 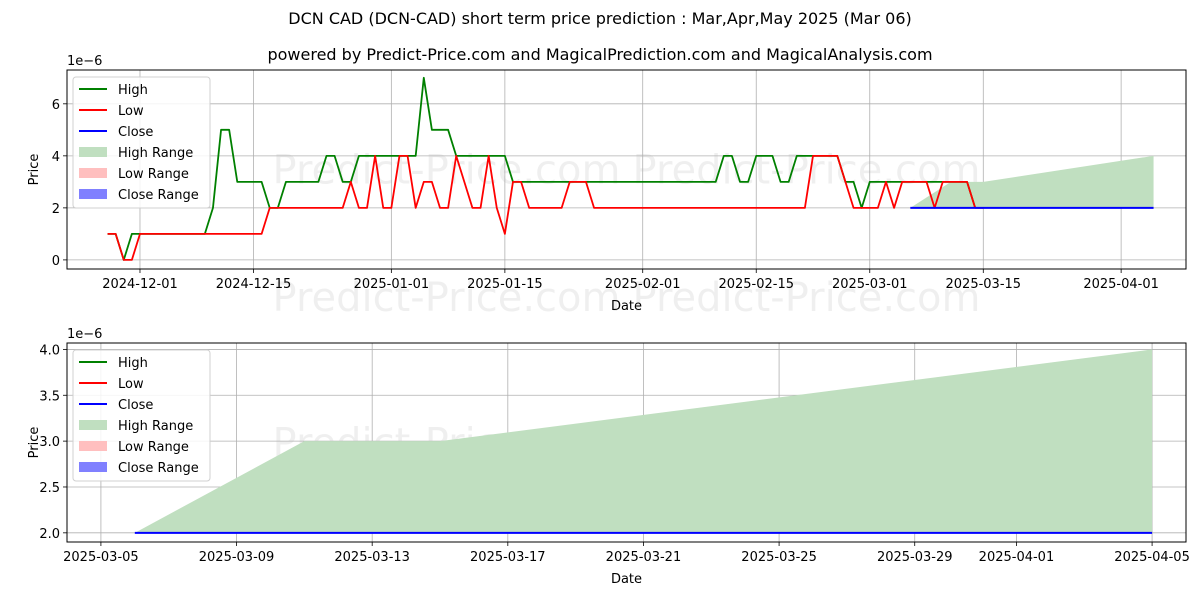 I want to click on chart1-x-tick-label: 2025-04-01, so click(x=1121, y=284).